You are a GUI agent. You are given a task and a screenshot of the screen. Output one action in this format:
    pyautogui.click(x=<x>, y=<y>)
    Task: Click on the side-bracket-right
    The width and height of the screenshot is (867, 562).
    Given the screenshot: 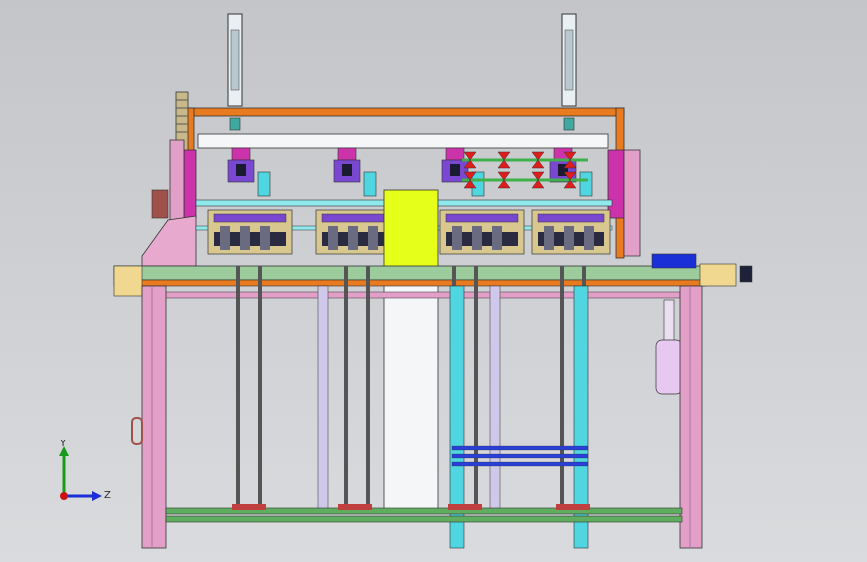 What is the action you would take?
    pyautogui.click(x=624, y=203)
    